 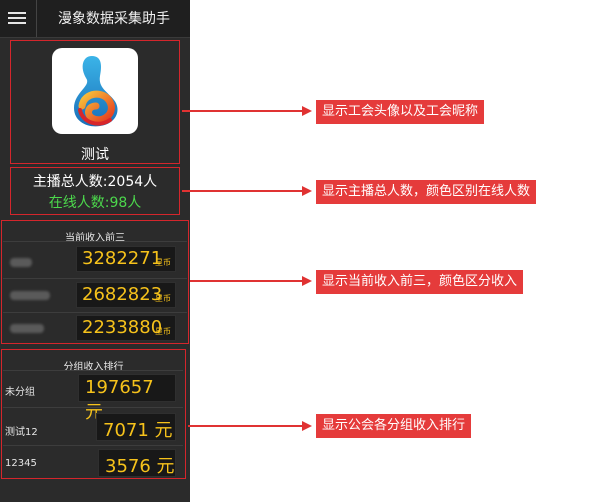 I want to click on app-title: 漫象数据采集助手, so click(x=114, y=19).